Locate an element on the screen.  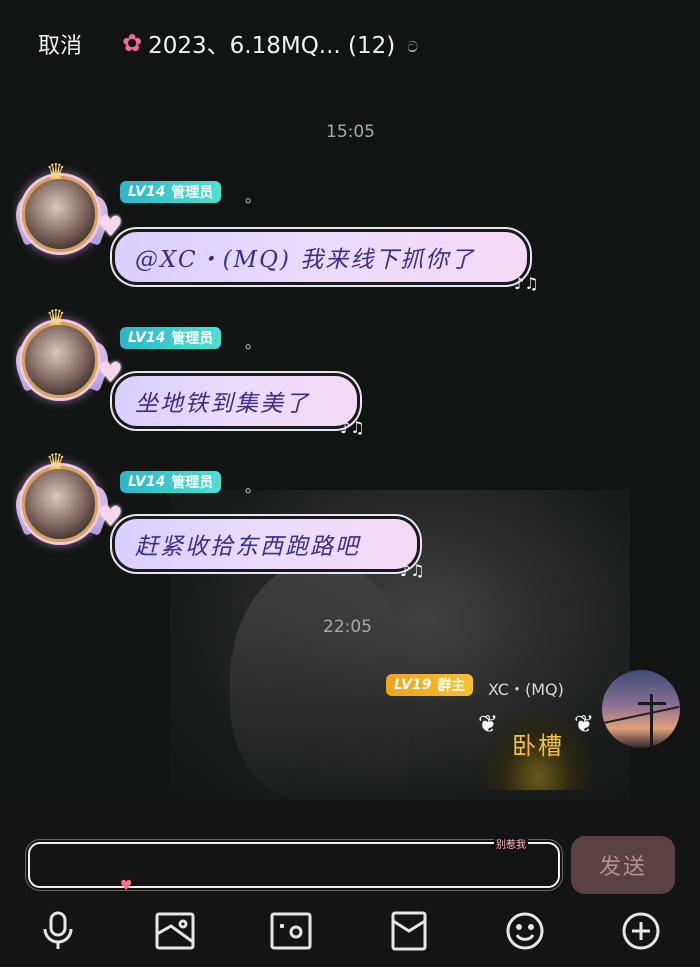
chat-title: ✿ 2023、6.18MQ... (12) ට is located at coordinates (270, 43).